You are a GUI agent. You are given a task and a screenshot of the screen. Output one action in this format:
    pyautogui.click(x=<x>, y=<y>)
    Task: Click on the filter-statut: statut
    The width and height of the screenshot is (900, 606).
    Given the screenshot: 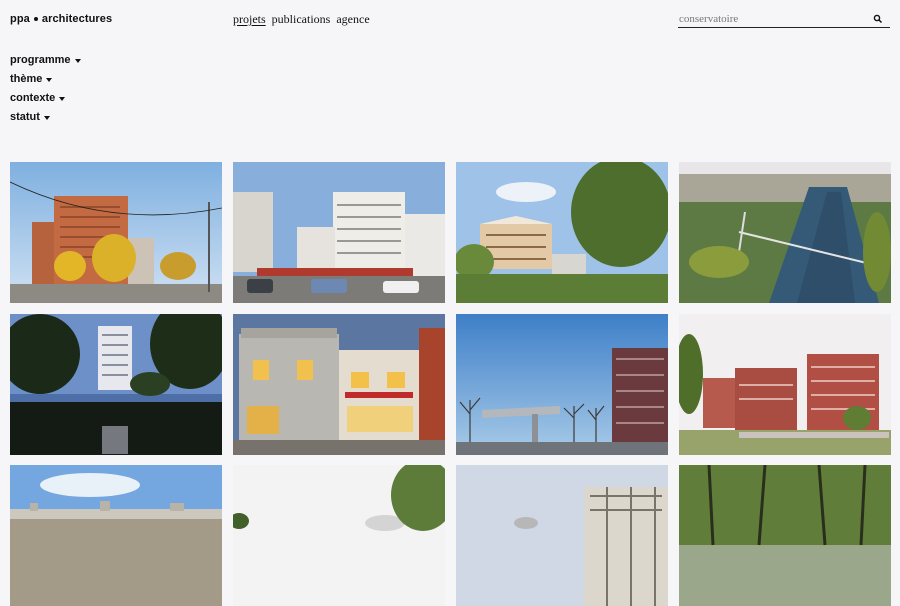 What is the action you would take?
    pyautogui.click(x=45, y=117)
    